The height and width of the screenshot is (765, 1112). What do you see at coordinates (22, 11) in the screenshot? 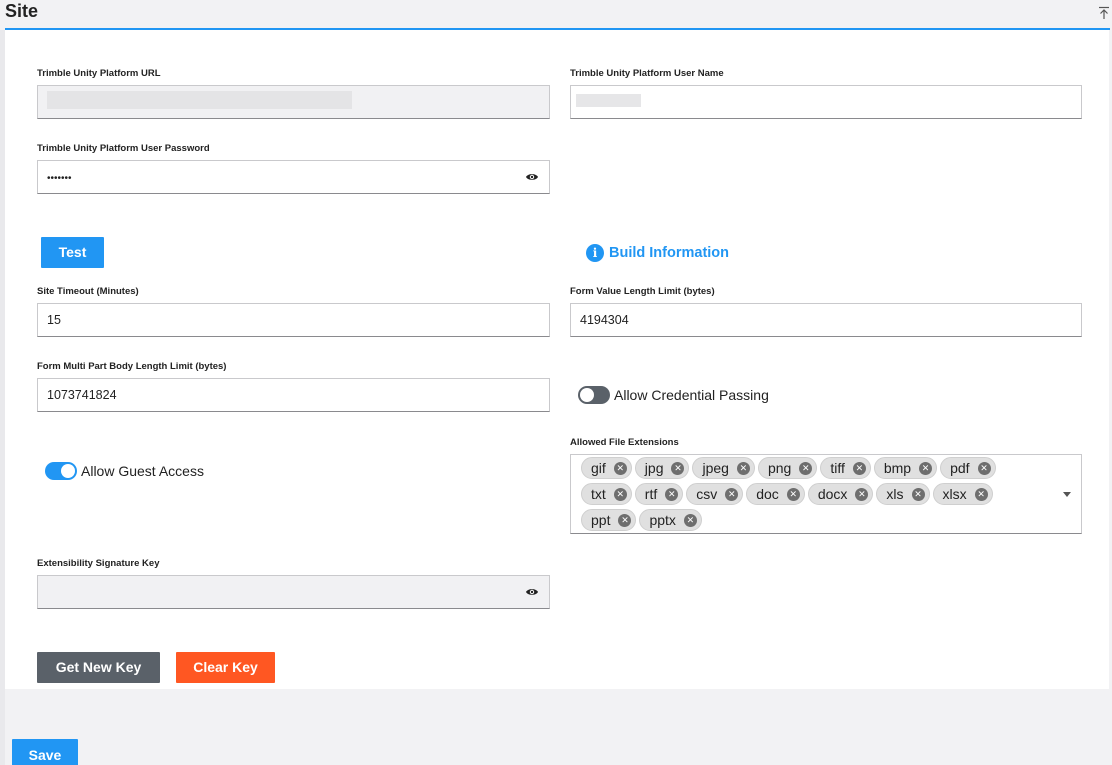
I see `page-title: Site` at bounding box center [22, 11].